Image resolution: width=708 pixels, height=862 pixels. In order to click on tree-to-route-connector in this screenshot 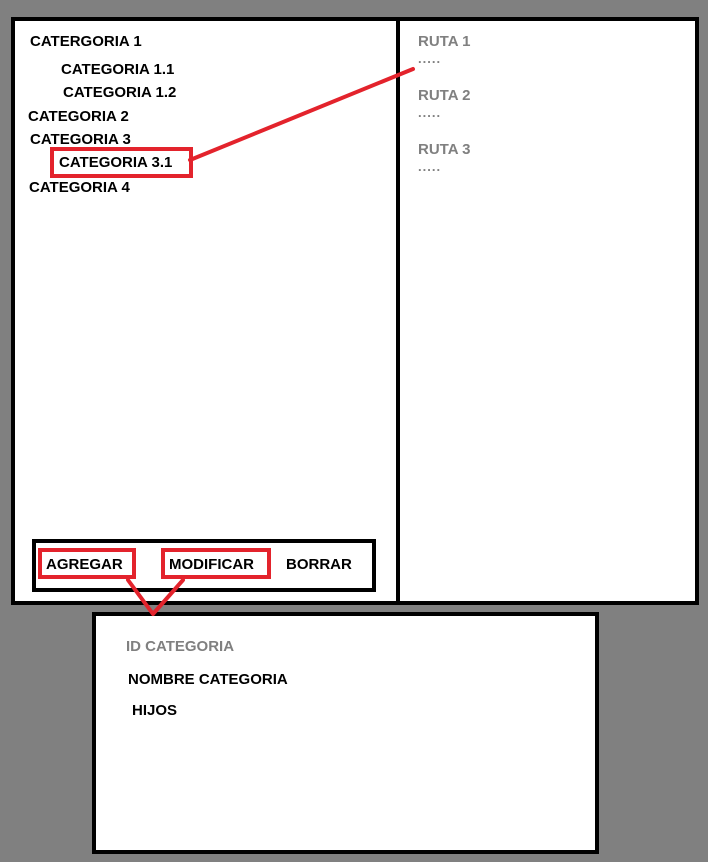, I will do `click(301, 114)`.